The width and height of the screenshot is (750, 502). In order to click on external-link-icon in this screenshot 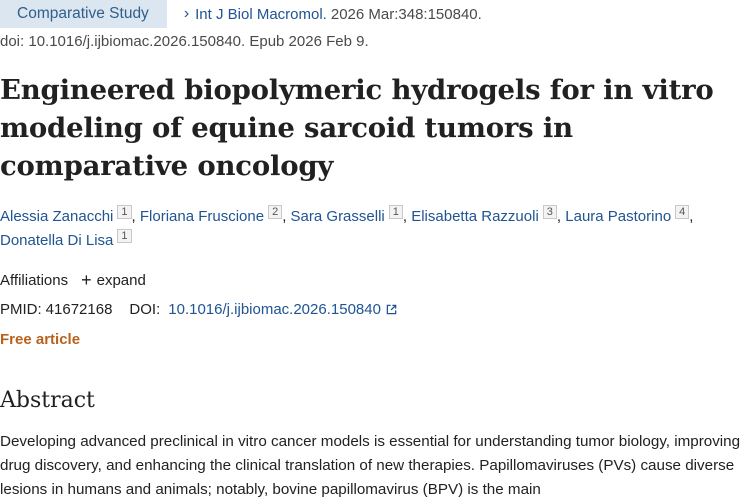, I will do `click(391, 309)`.